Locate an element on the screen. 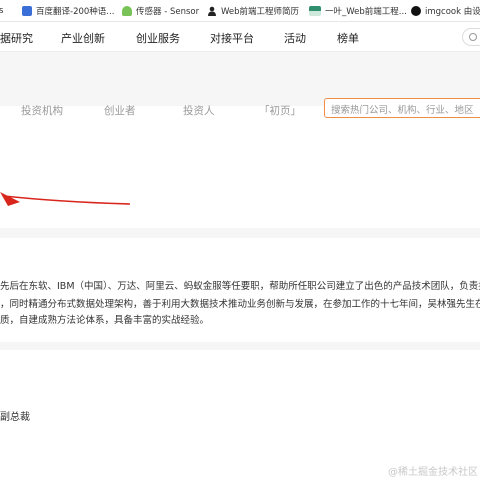  subnav-item-chuye: 「初页」 is located at coordinates (280, 110).